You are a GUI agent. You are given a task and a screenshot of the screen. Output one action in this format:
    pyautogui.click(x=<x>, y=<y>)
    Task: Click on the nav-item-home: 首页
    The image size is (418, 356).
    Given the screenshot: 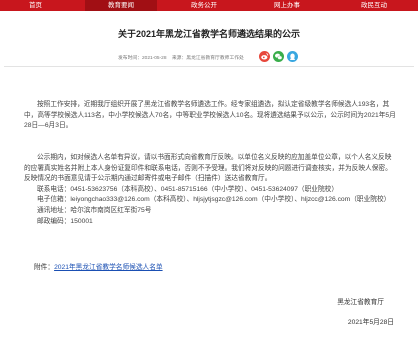 What is the action you would take?
    pyautogui.click(x=35, y=5)
    